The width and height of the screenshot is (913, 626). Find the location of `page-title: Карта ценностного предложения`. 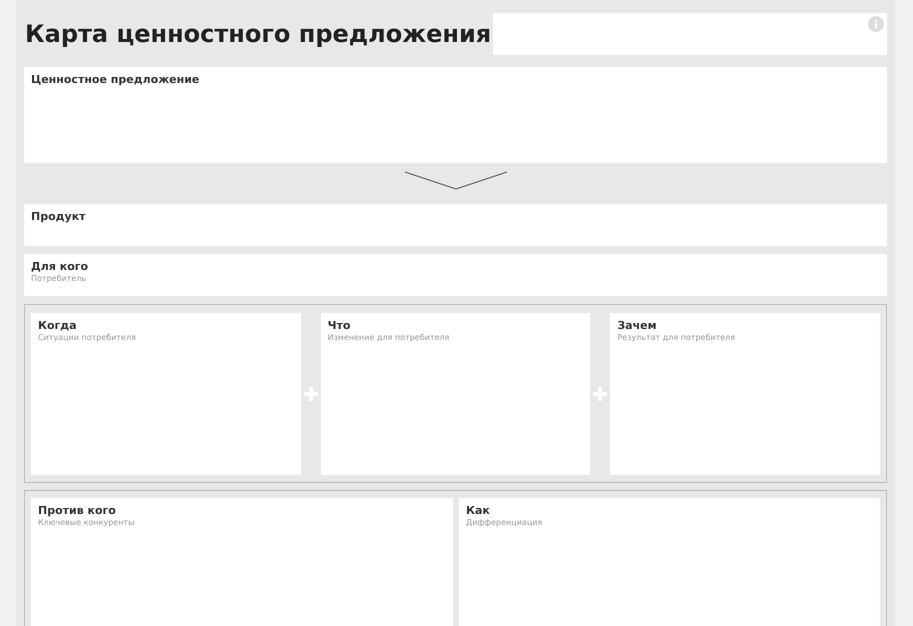

page-title: Карта ценностного предложения is located at coordinates (258, 34).